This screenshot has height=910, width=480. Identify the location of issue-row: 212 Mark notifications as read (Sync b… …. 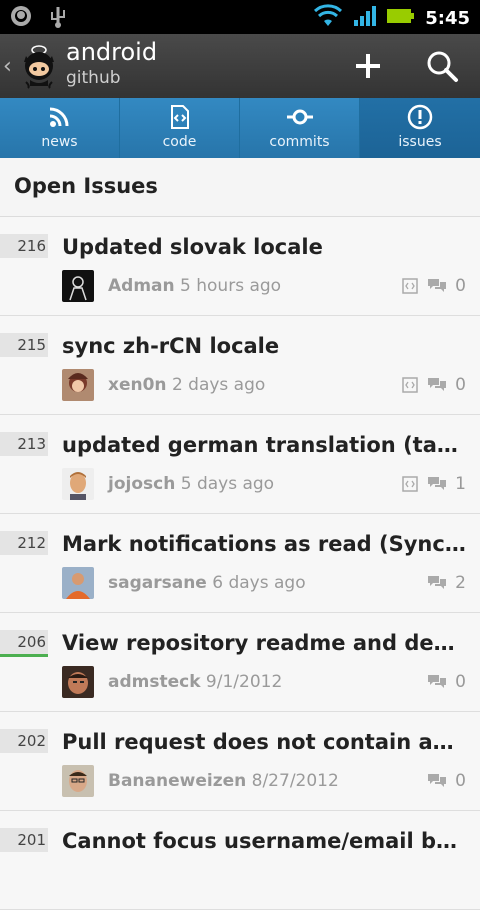
(240, 563).